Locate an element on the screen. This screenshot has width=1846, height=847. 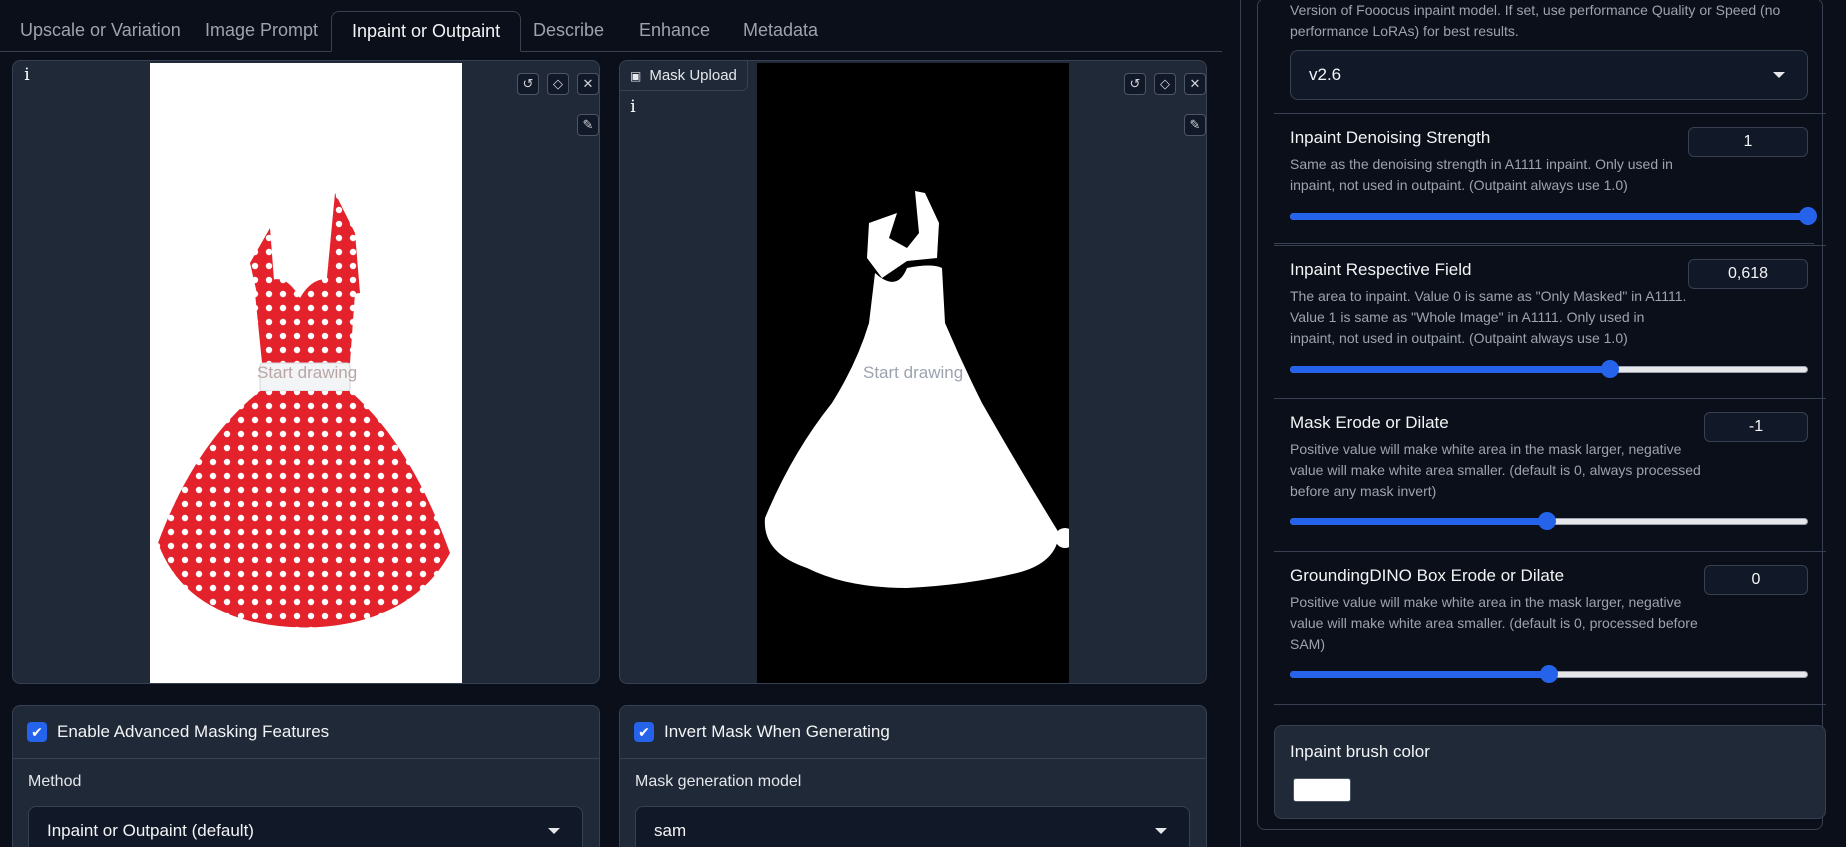
engine-value: v2.6 is located at coordinates (1325, 74).